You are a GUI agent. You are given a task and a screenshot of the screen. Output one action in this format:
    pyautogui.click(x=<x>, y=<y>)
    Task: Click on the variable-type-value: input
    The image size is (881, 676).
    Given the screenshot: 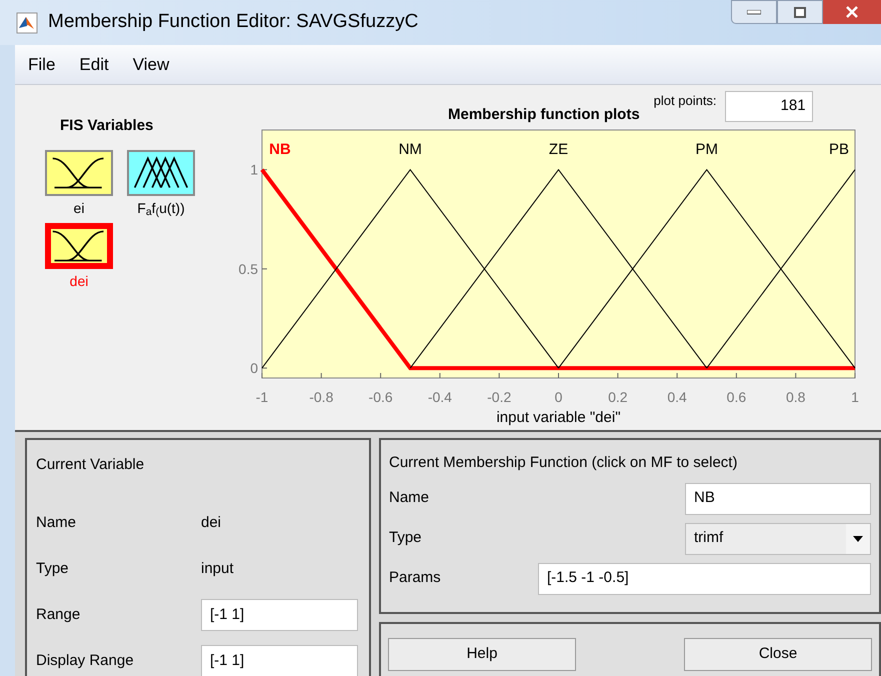 What is the action you would take?
    pyautogui.click(x=218, y=568)
    